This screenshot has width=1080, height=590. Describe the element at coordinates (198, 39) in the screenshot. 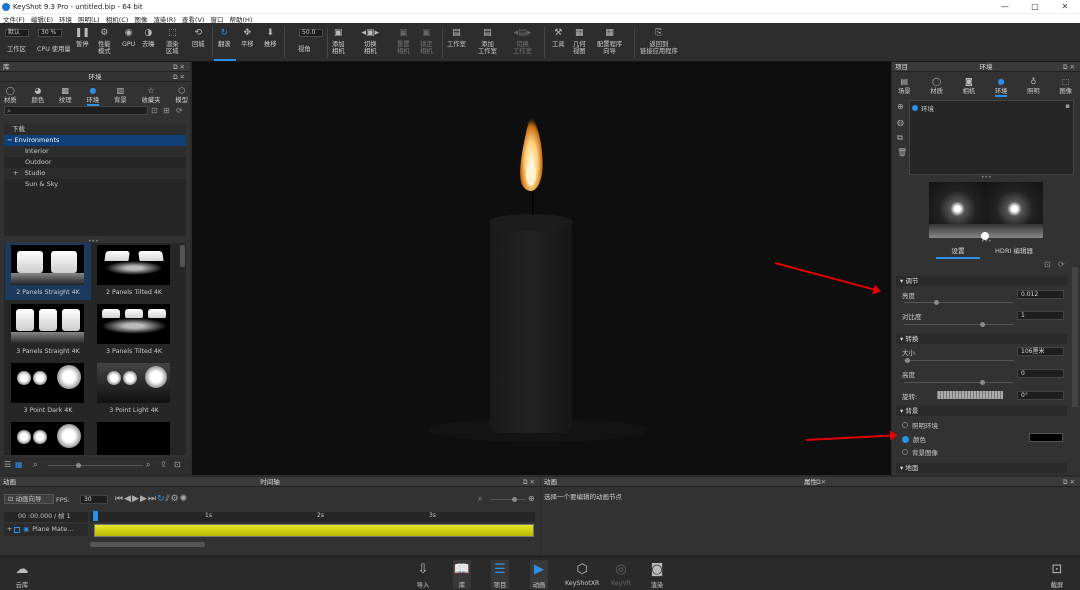

I see `reset-button: ⟲ 回城` at that location.